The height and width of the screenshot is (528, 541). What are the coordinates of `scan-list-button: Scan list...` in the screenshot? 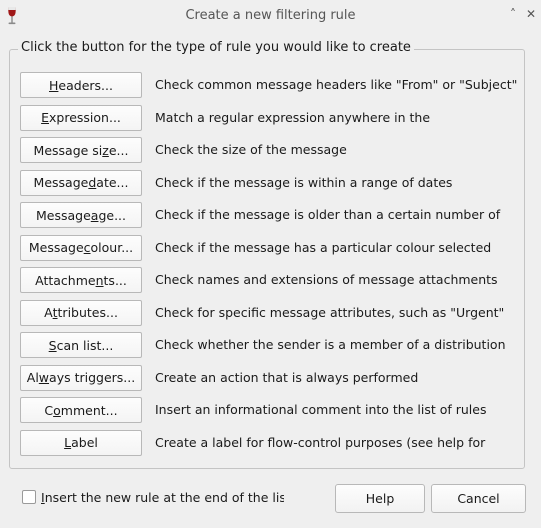 It's located at (81, 345).